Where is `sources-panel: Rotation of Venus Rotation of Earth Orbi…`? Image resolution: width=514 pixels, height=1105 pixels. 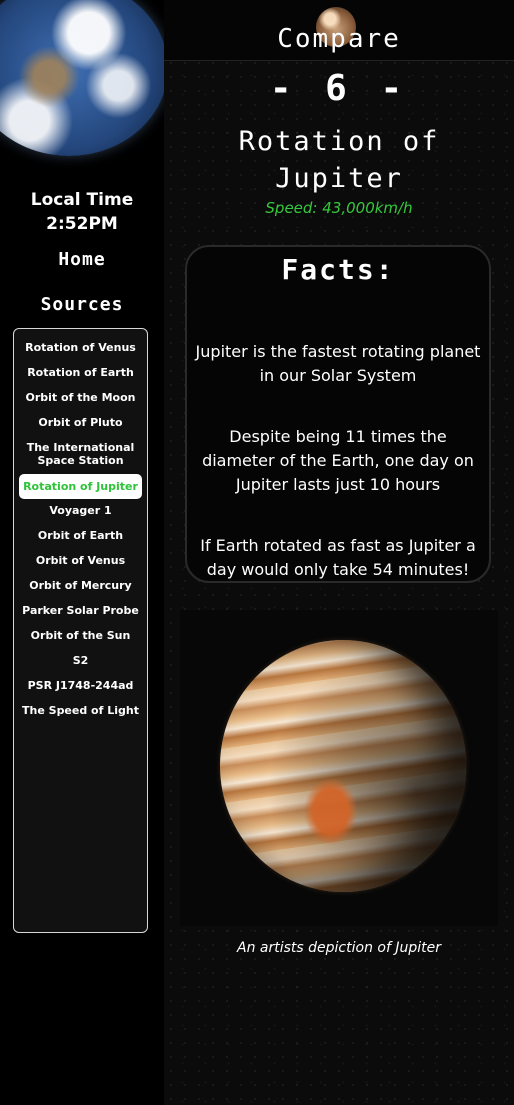
sources-panel: Rotation of Venus Rotation of Earth Orbi… is located at coordinates (80, 630).